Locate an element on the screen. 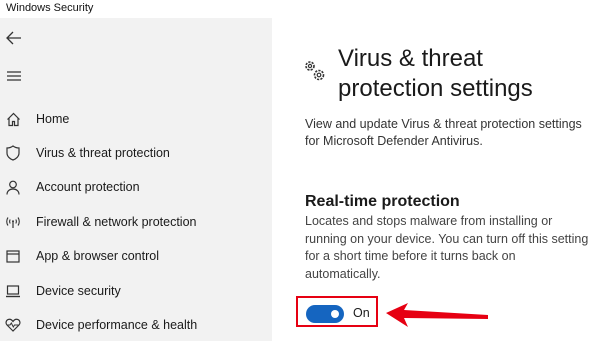 Image resolution: width=600 pixels, height=341 pixels. hamburger-icon is located at coordinates (14, 76).